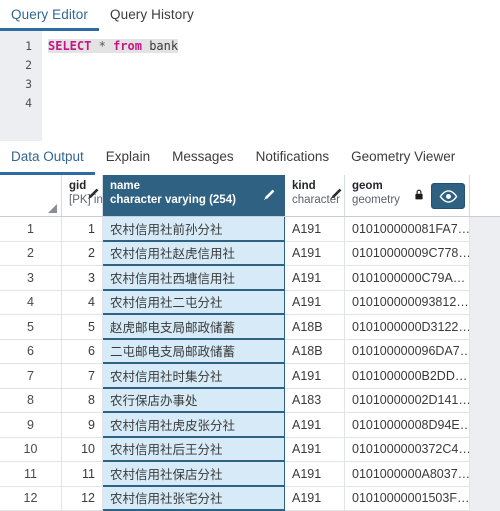  I want to click on cell-gid: 5, so click(82, 327).